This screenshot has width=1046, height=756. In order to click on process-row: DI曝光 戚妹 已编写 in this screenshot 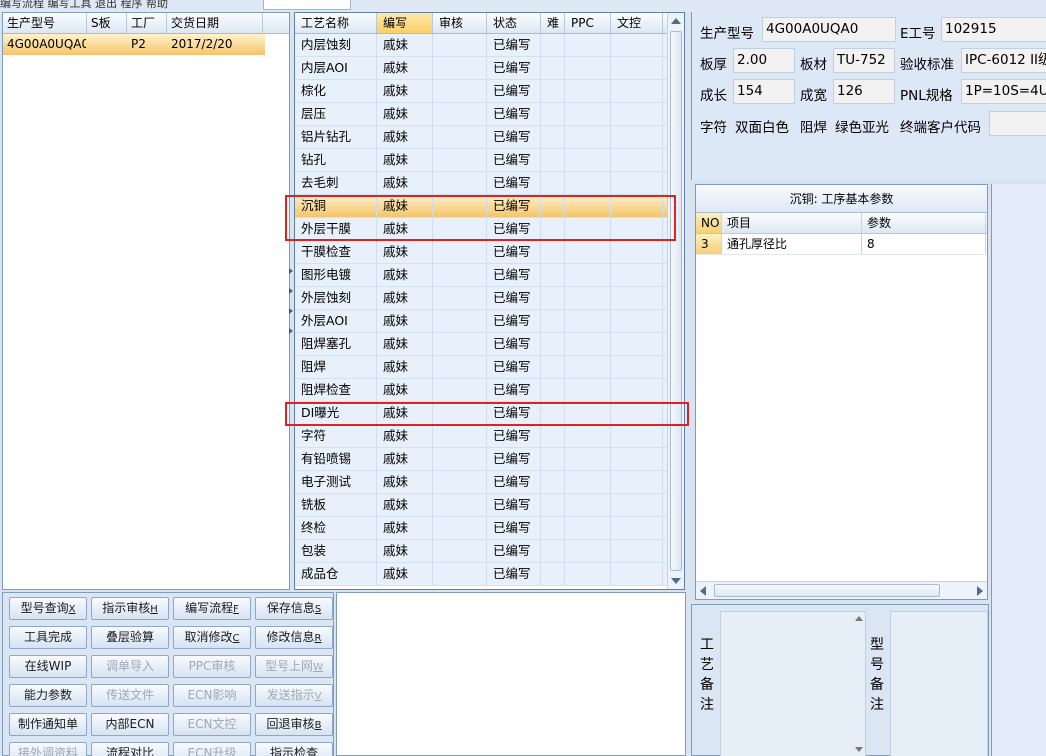, I will do `click(489, 413)`.